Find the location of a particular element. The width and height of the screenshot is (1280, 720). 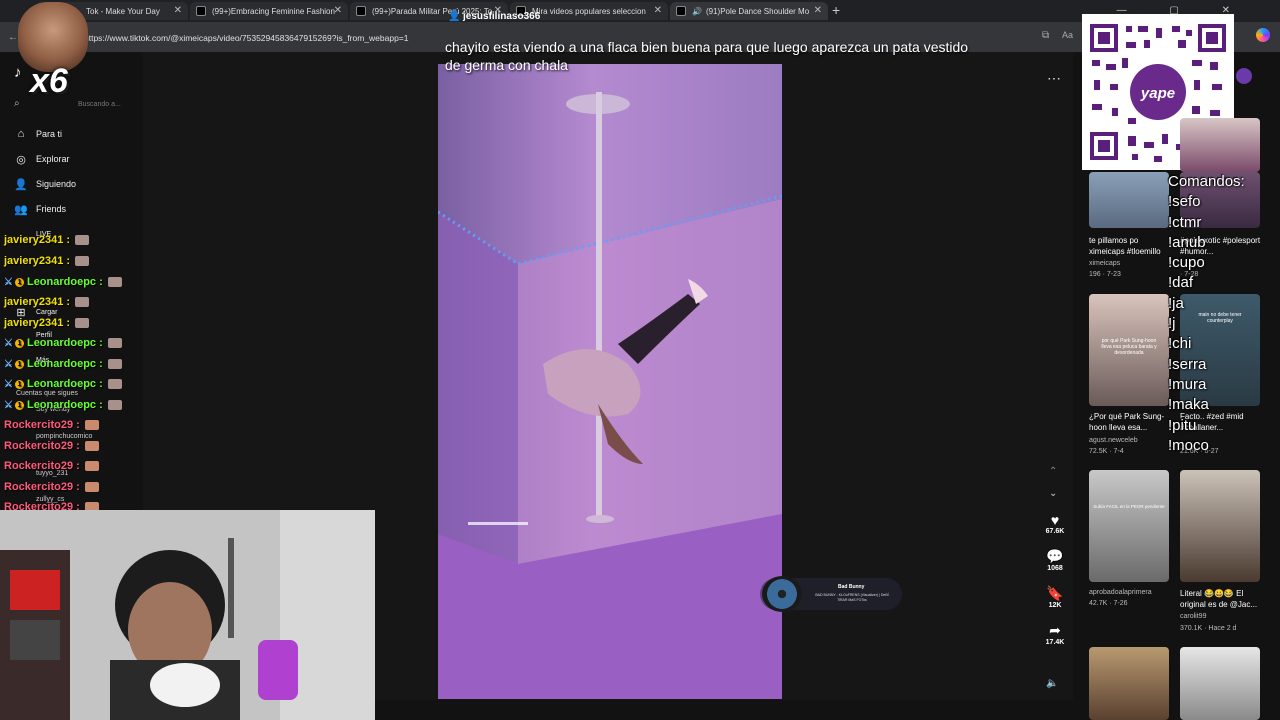

video-stats: 42.7K · 7-26 is located at coordinates (1108, 603).